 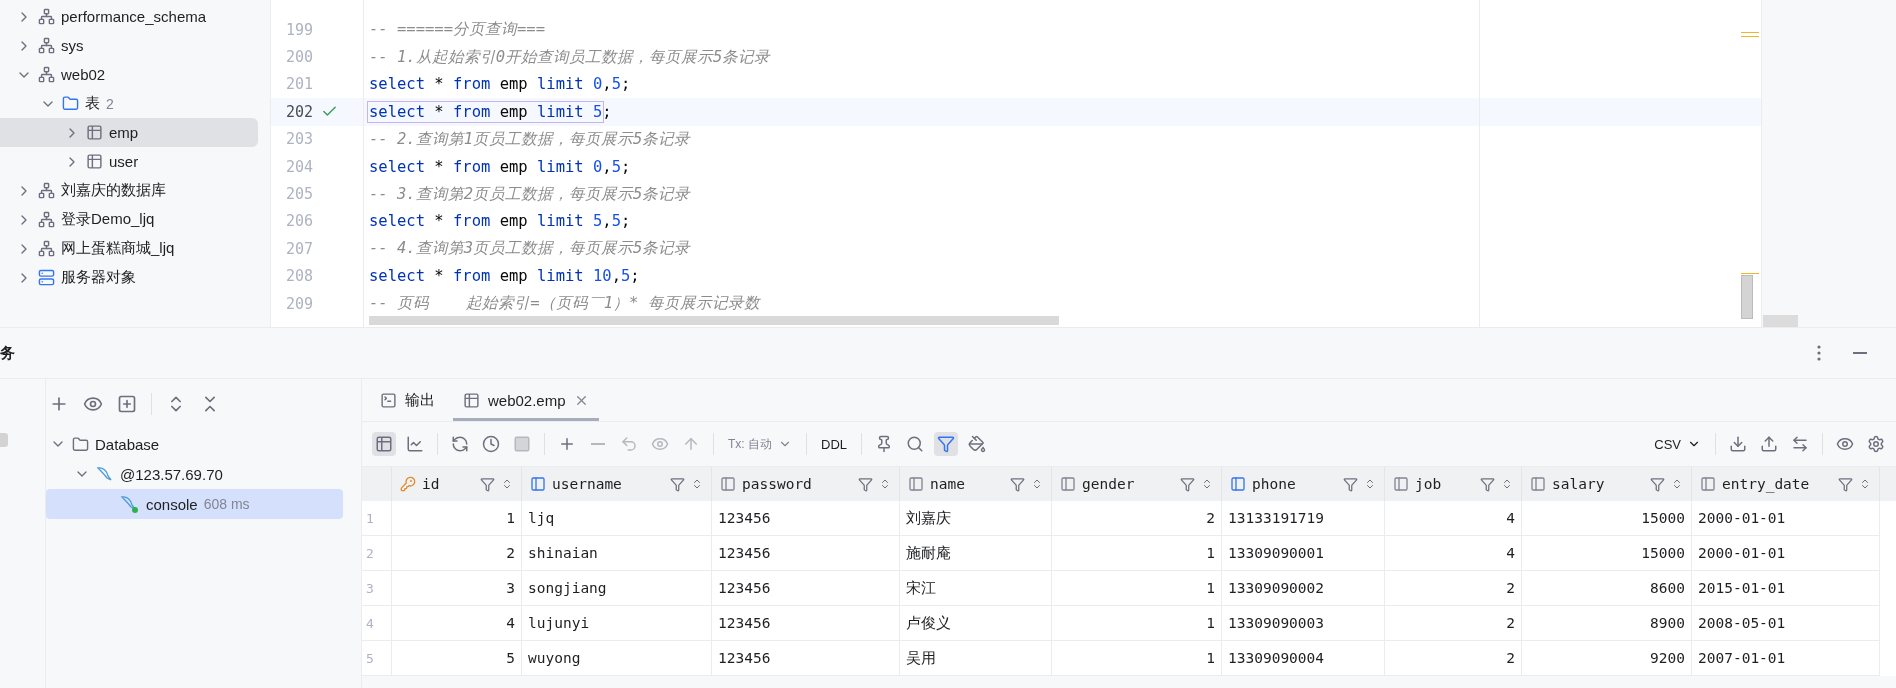 What do you see at coordinates (194, 504) in the screenshot?
I see `tree-item: console 608 ms` at bounding box center [194, 504].